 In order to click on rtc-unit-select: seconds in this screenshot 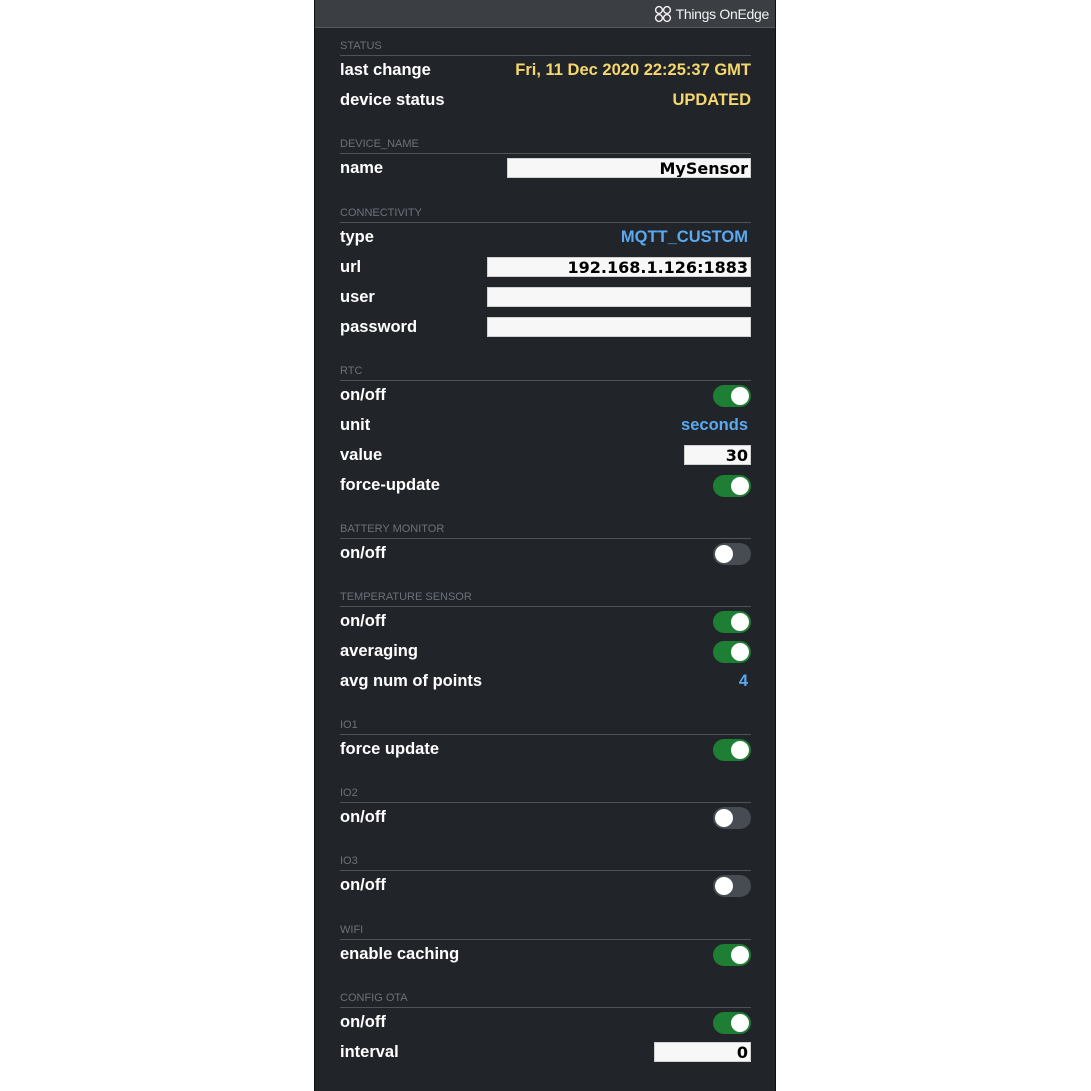, I will do `click(714, 425)`.